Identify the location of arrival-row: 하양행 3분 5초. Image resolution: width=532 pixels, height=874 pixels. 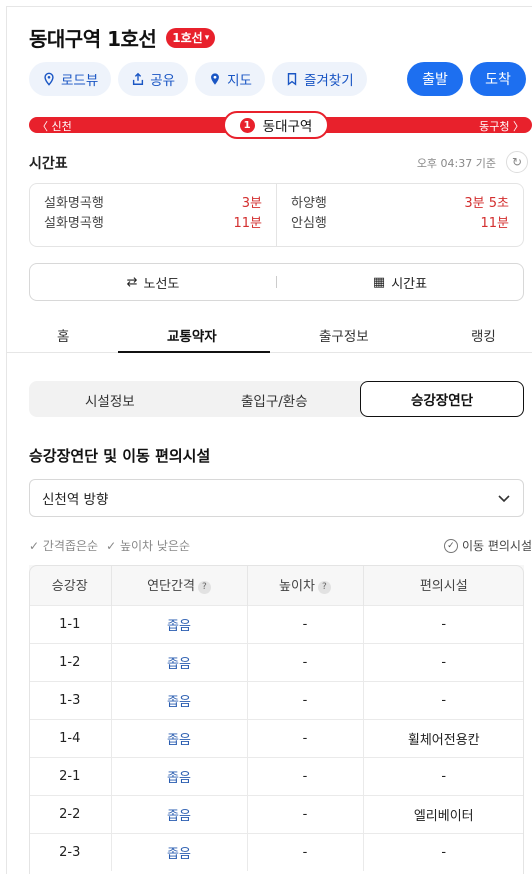
(400, 204).